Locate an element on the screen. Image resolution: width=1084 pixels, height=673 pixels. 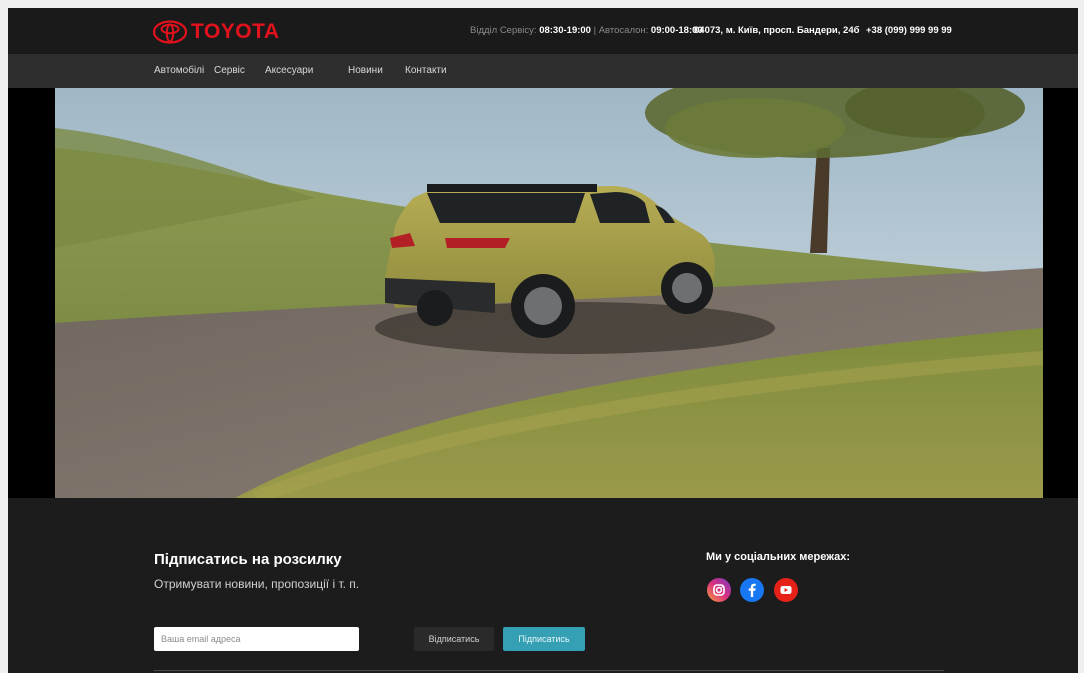
instagram-icon is located at coordinates (719, 590).